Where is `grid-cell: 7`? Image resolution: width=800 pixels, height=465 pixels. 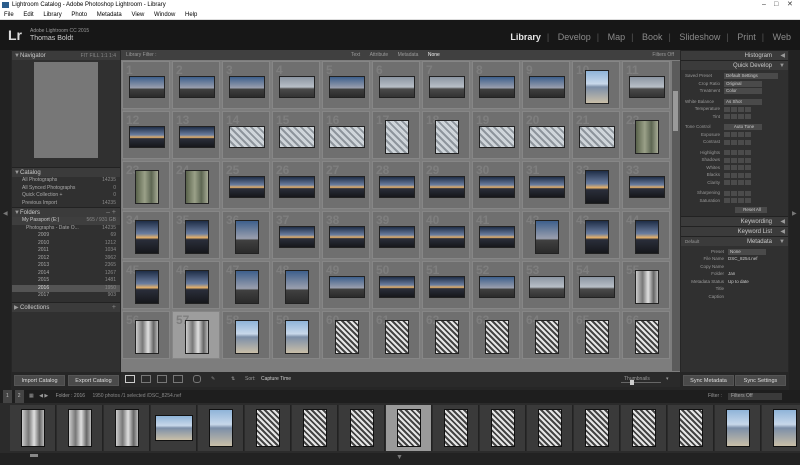 grid-cell: 7 is located at coordinates (446, 85).